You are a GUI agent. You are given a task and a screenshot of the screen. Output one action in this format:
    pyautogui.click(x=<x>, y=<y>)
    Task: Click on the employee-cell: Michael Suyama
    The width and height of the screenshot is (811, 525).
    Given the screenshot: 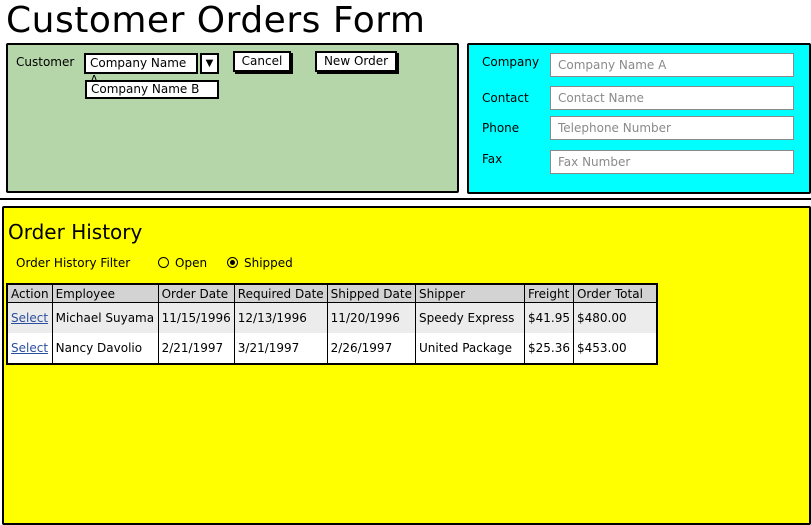 What is the action you would take?
    pyautogui.click(x=105, y=317)
    